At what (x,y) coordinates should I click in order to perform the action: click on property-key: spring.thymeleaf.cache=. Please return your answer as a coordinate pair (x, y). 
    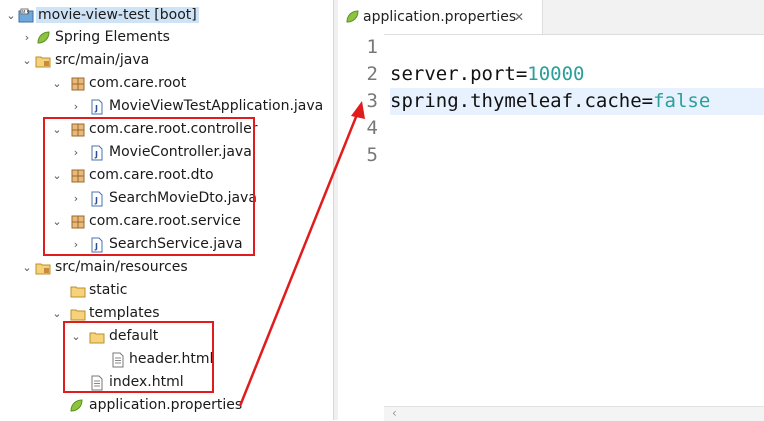
    Looking at the image, I should click on (522, 101).